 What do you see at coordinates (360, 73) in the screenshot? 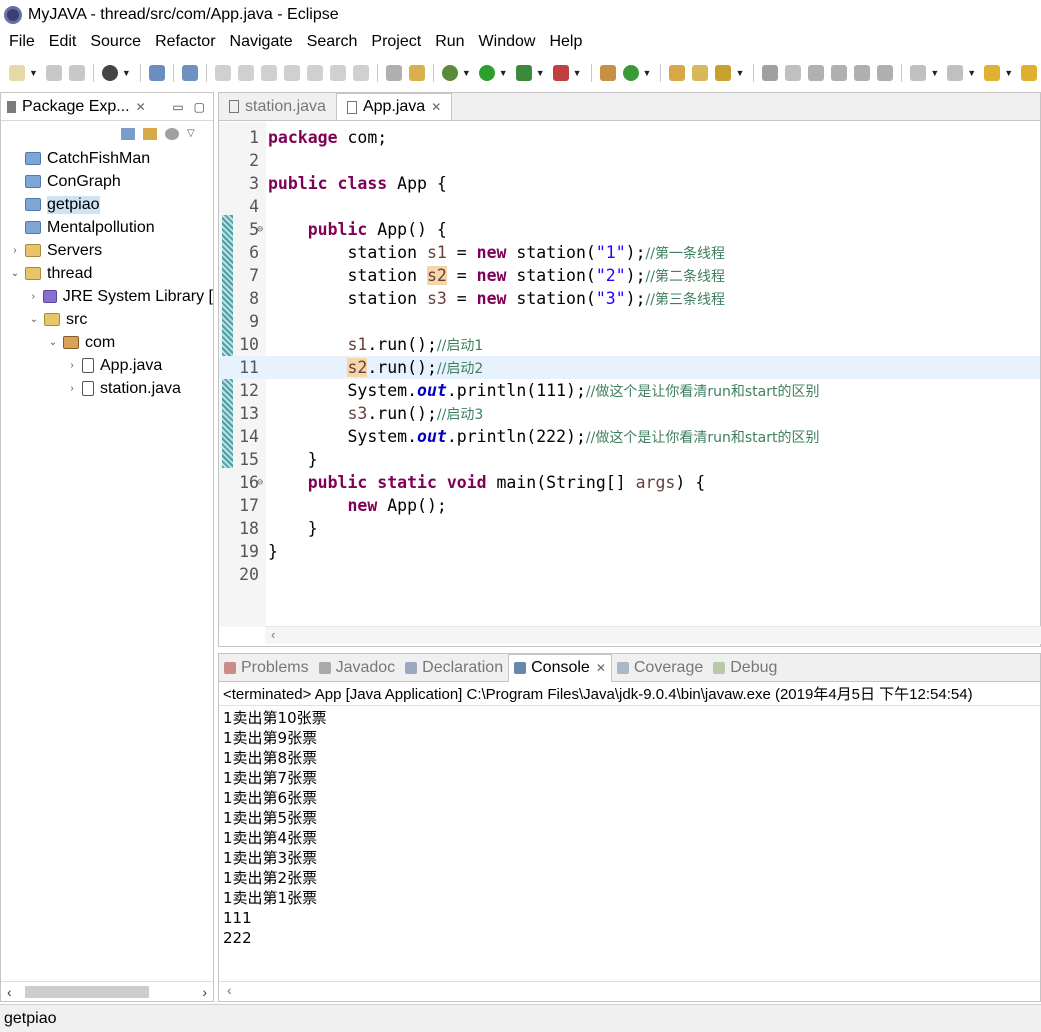
I see `step-return-icon` at bounding box center [360, 73].